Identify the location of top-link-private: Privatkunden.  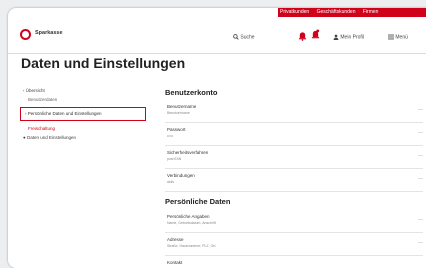
(294, 12).